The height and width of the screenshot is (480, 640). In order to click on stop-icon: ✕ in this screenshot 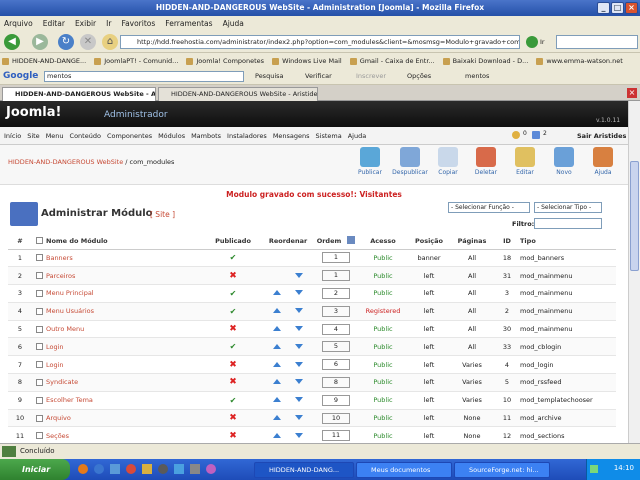, I will do `click(88, 42)`.